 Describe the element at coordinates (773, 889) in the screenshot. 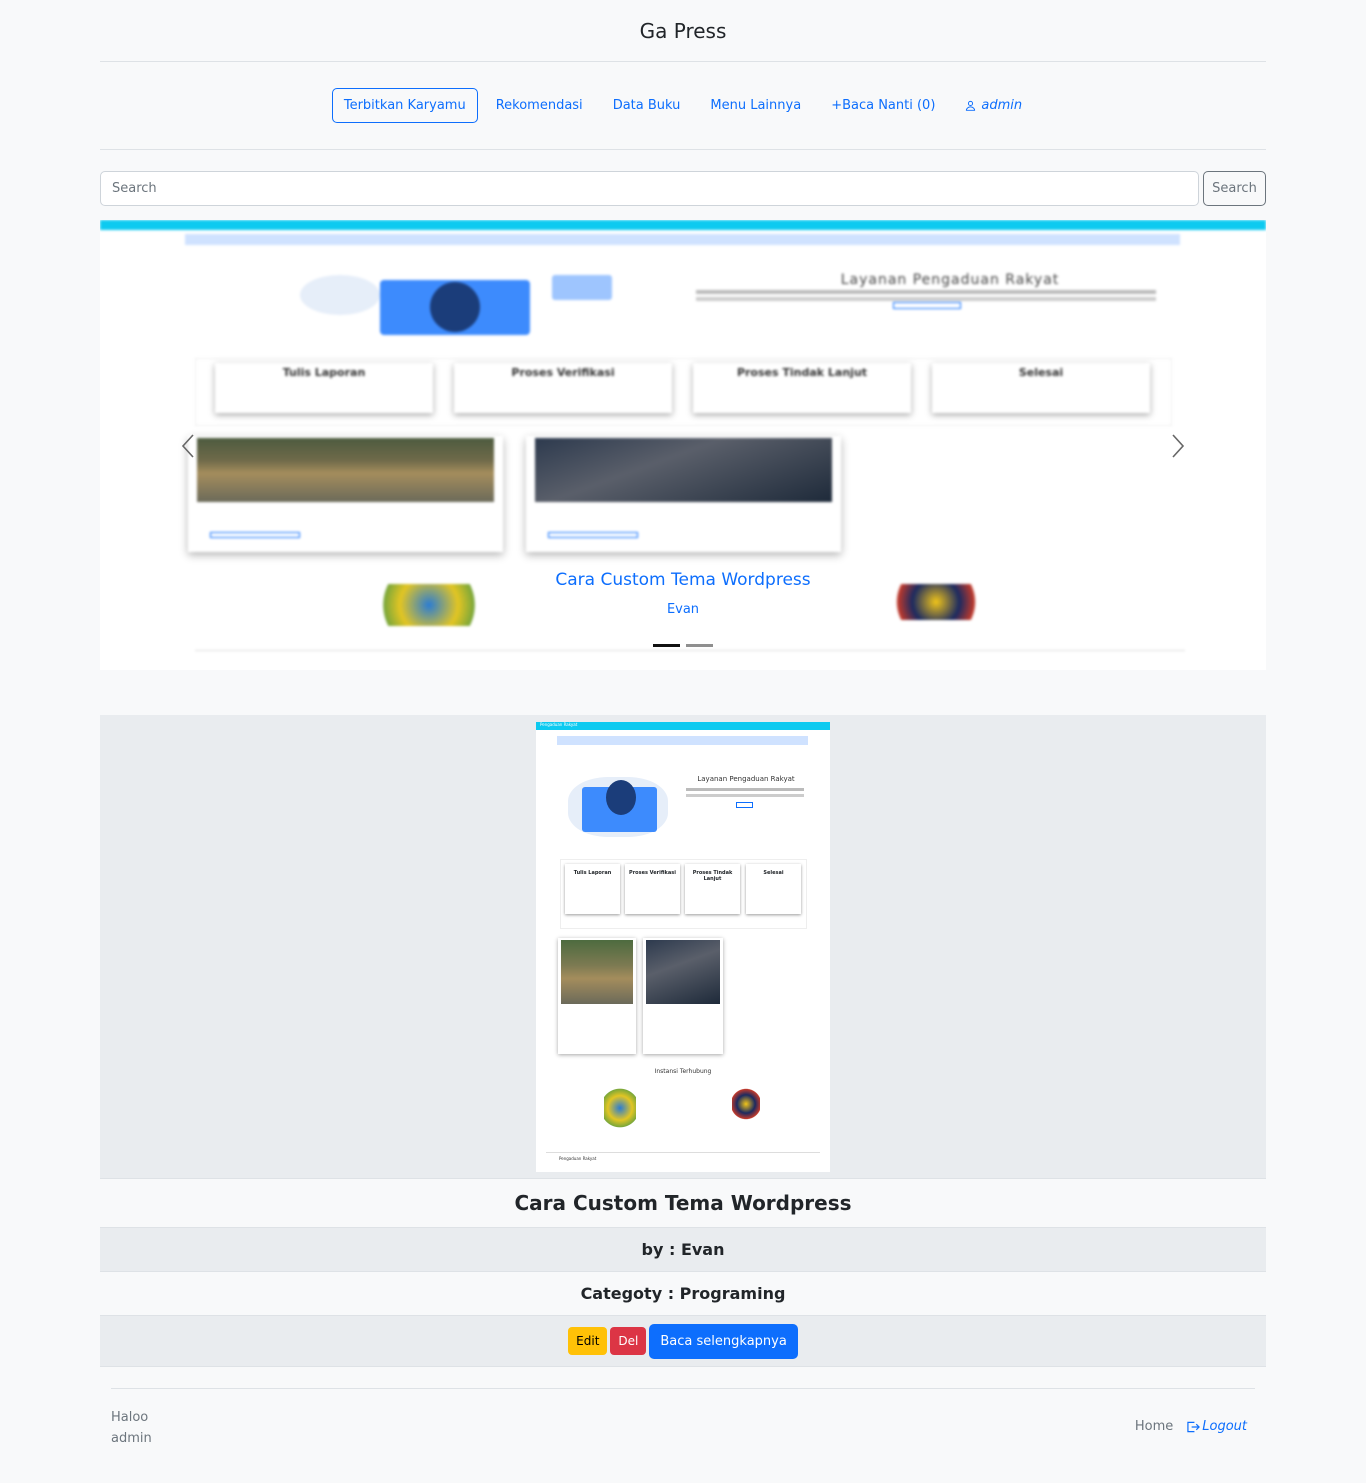

I see `thumb-step-4: Selesai` at that location.